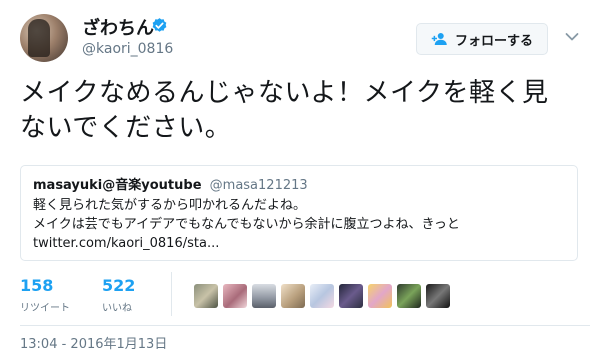  I want to click on follow-button-label: フォローする, so click(493, 41).